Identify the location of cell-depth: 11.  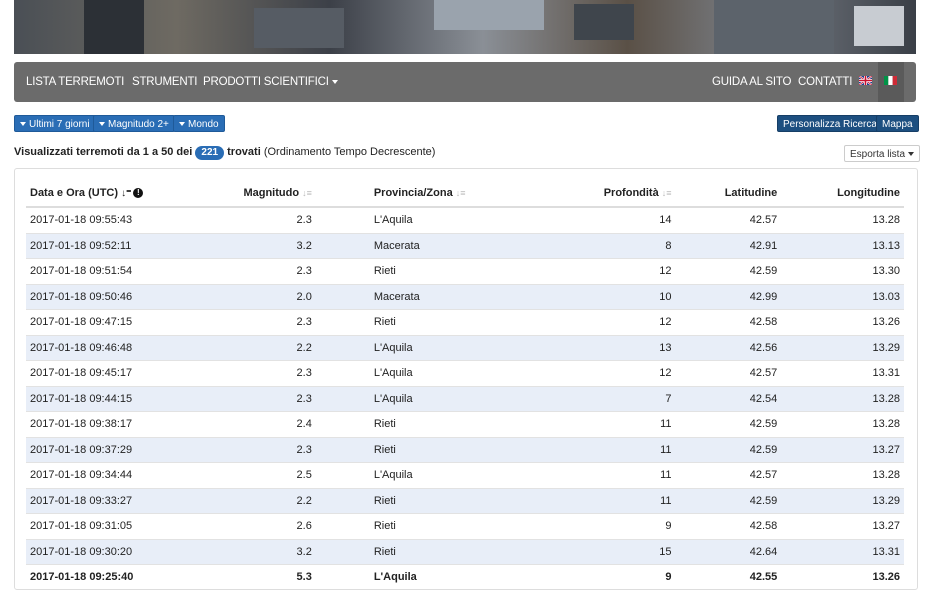
(601, 449).